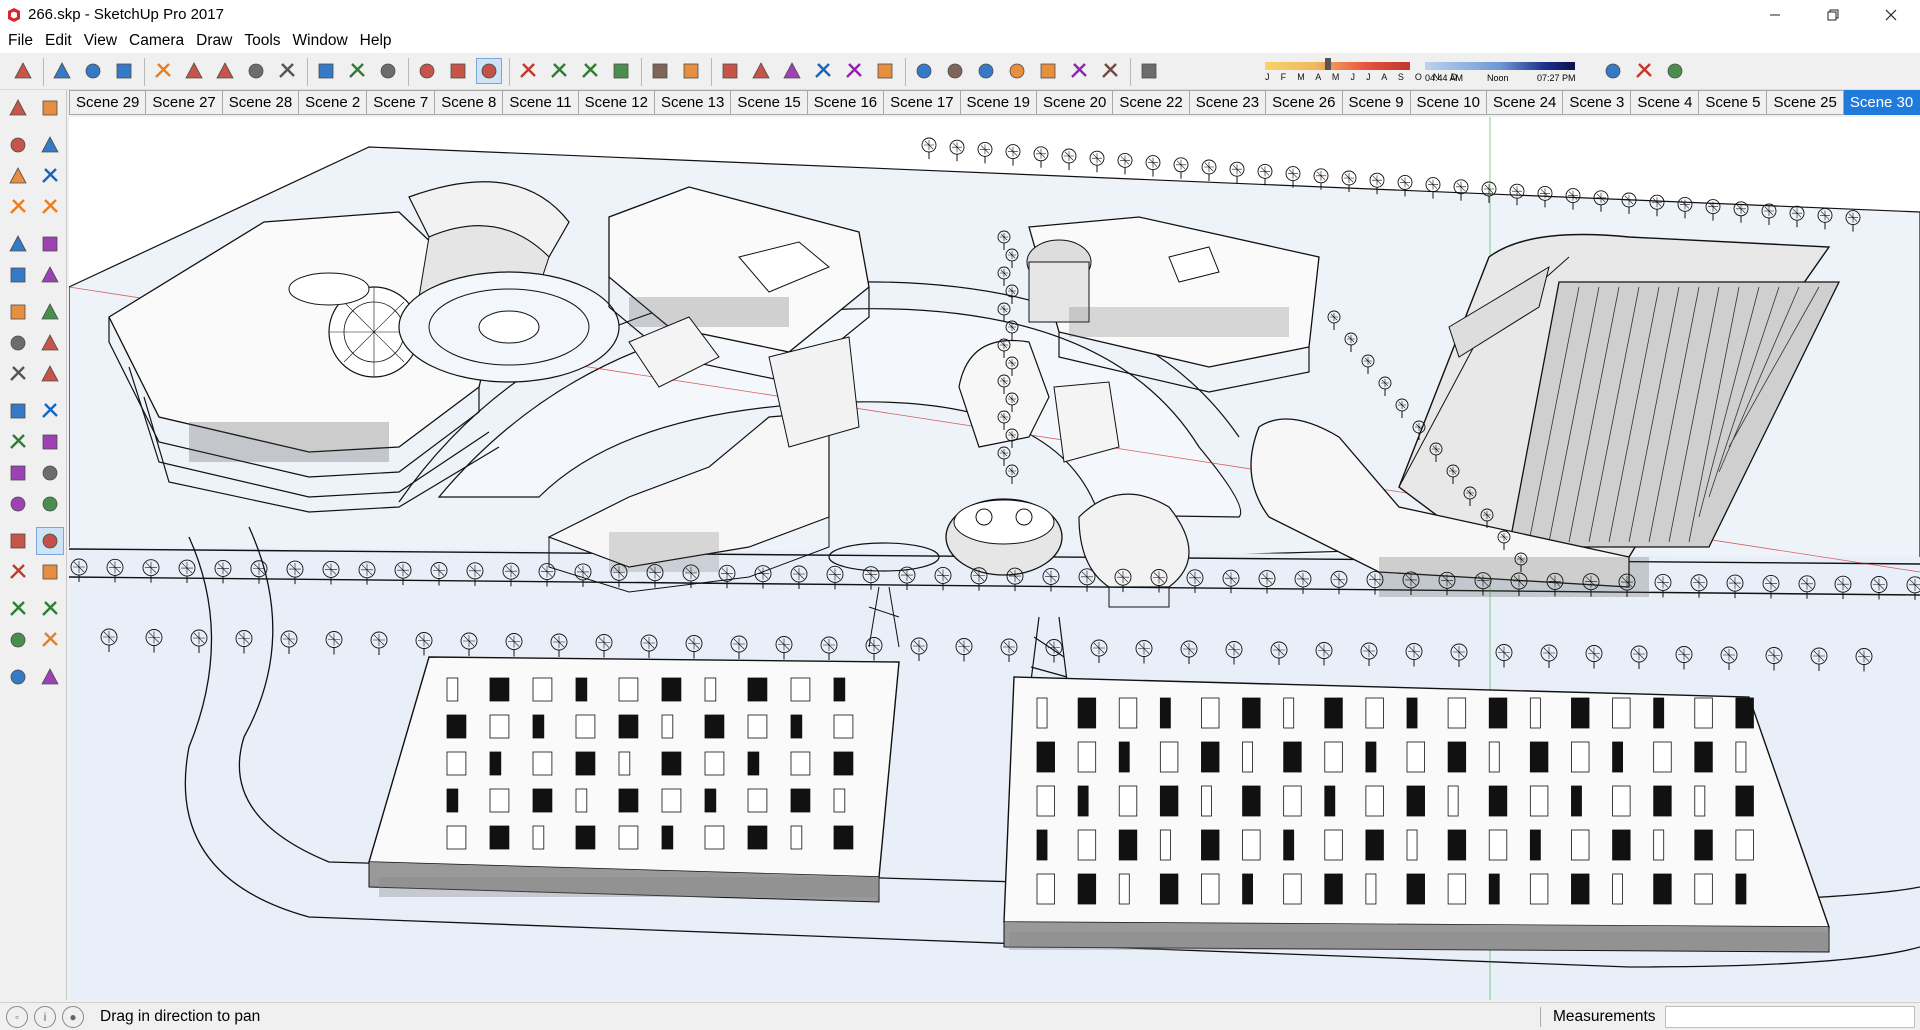  What do you see at coordinates (1675, 71) in the screenshot?
I see `add-location-button` at bounding box center [1675, 71].